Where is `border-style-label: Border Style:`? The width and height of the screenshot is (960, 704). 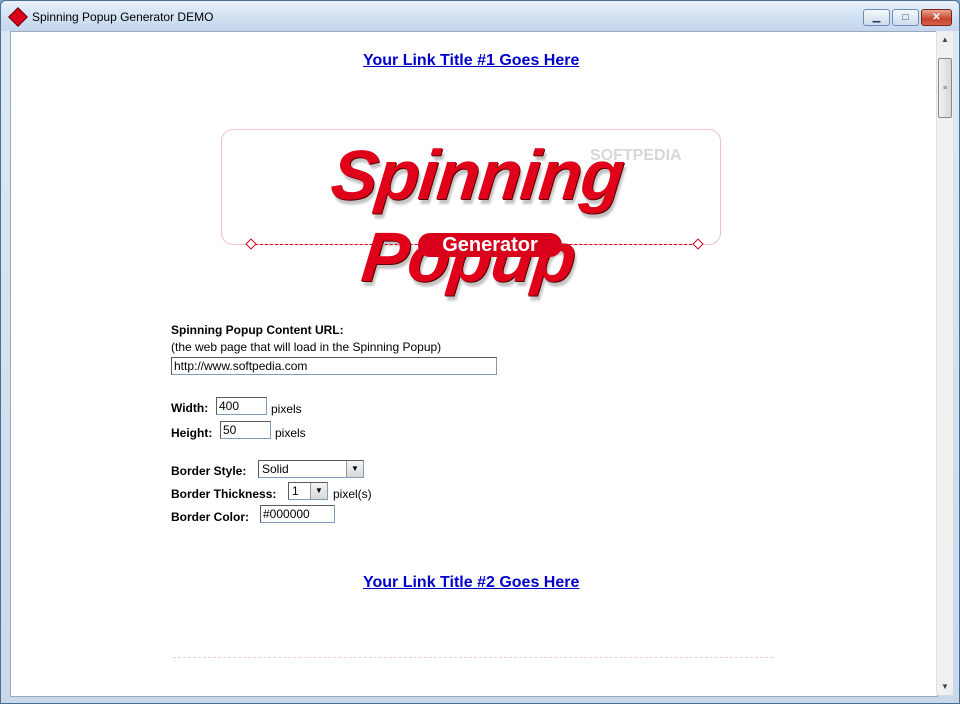 border-style-label: Border Style: is located at coordinates (209, 471).